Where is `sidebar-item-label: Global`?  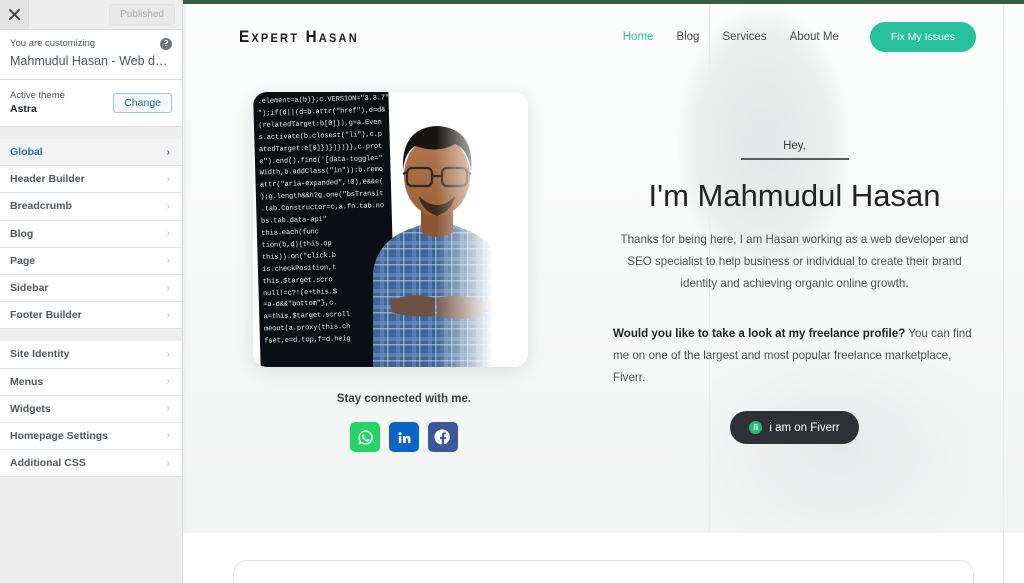
sidebar-item-label: Global is located at coordinates (26, 152).